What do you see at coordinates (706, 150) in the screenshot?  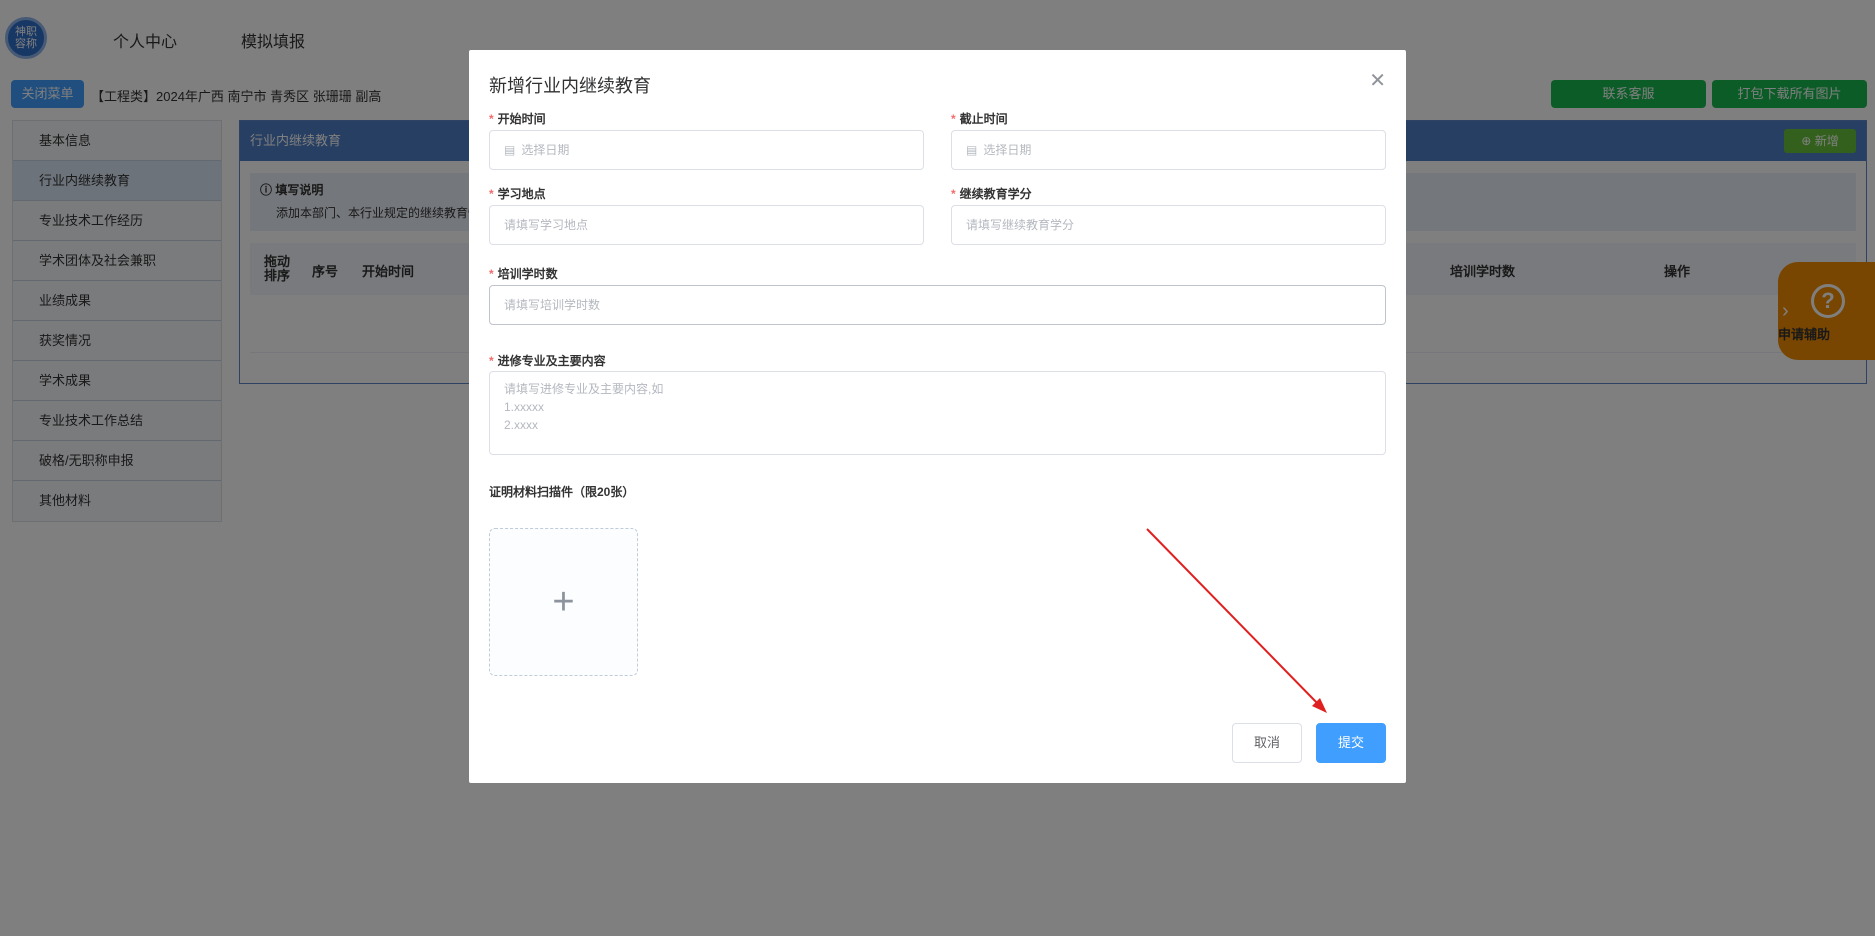 I see `start-date-picker: ▤ 选择日期` at bounding box center [706, 150].